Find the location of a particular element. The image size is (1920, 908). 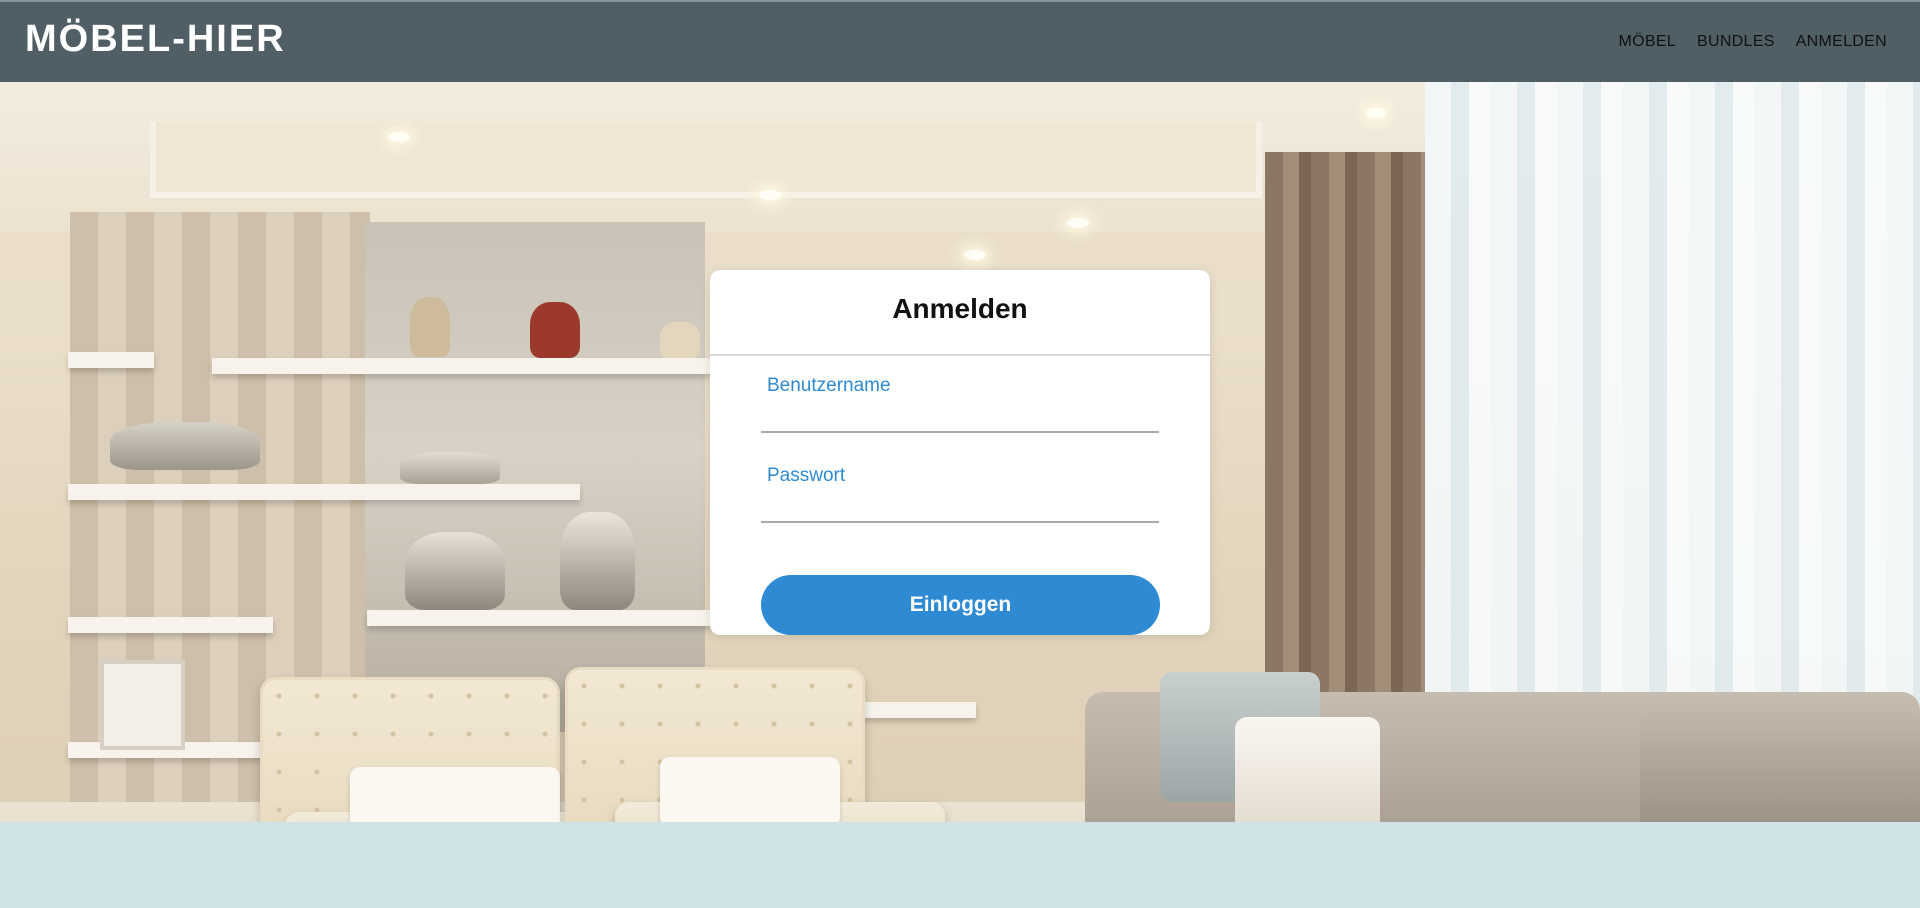

password-field: Passwort is located at coordinates (960, 510).